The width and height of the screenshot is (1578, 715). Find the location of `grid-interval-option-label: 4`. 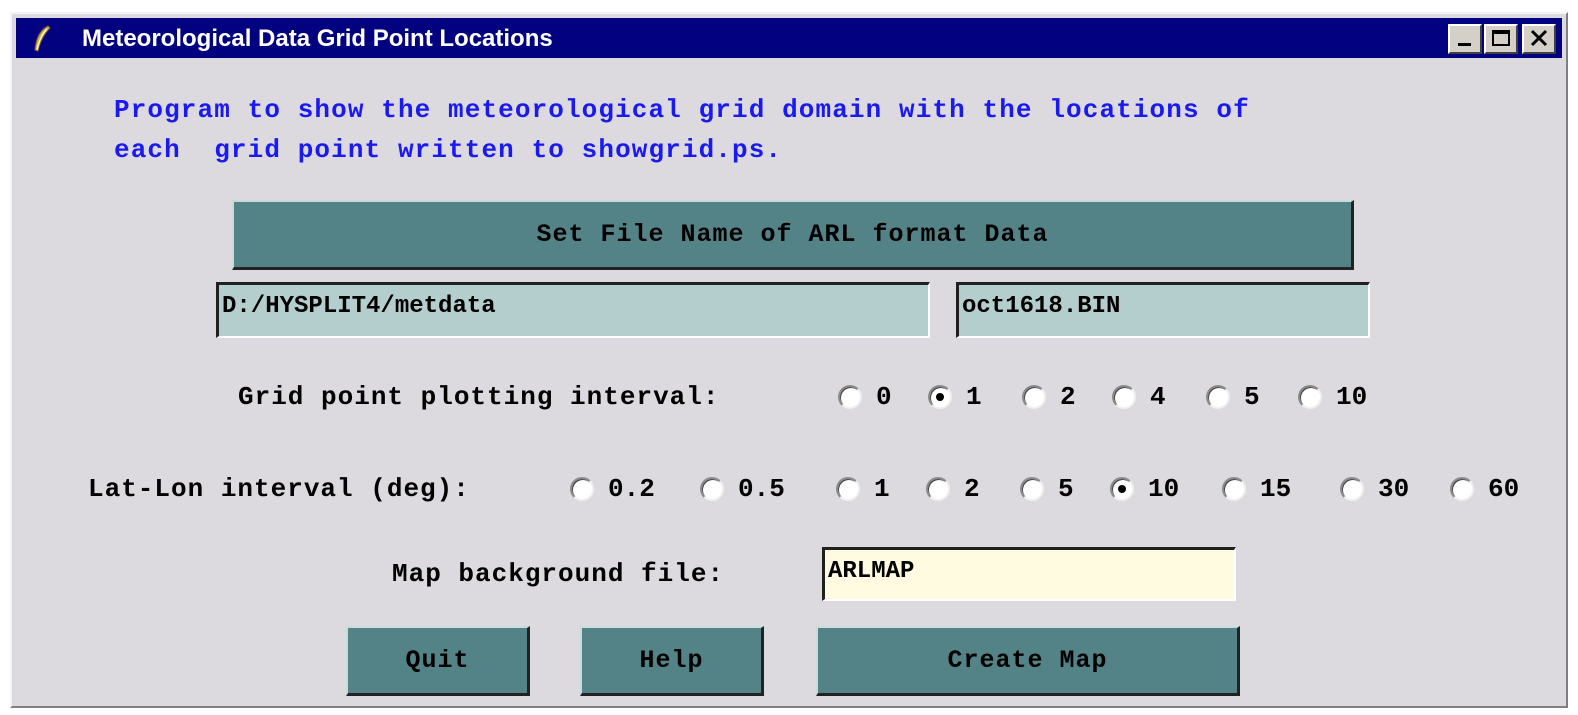

grid-interval-option-label: 4 is located at coordinates (1158, 397).